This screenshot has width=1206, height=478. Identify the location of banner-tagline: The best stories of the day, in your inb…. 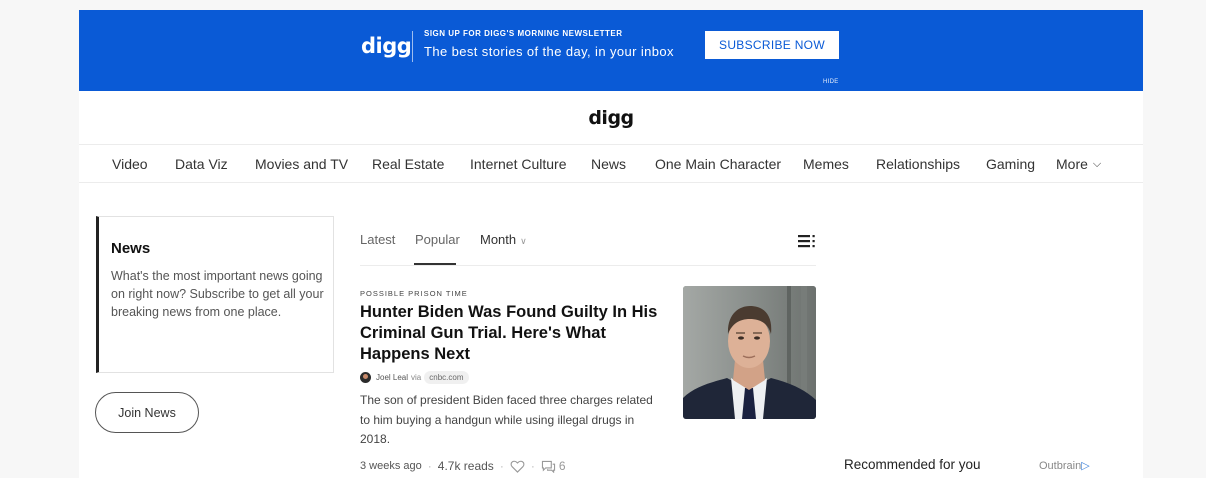
(549, 51).